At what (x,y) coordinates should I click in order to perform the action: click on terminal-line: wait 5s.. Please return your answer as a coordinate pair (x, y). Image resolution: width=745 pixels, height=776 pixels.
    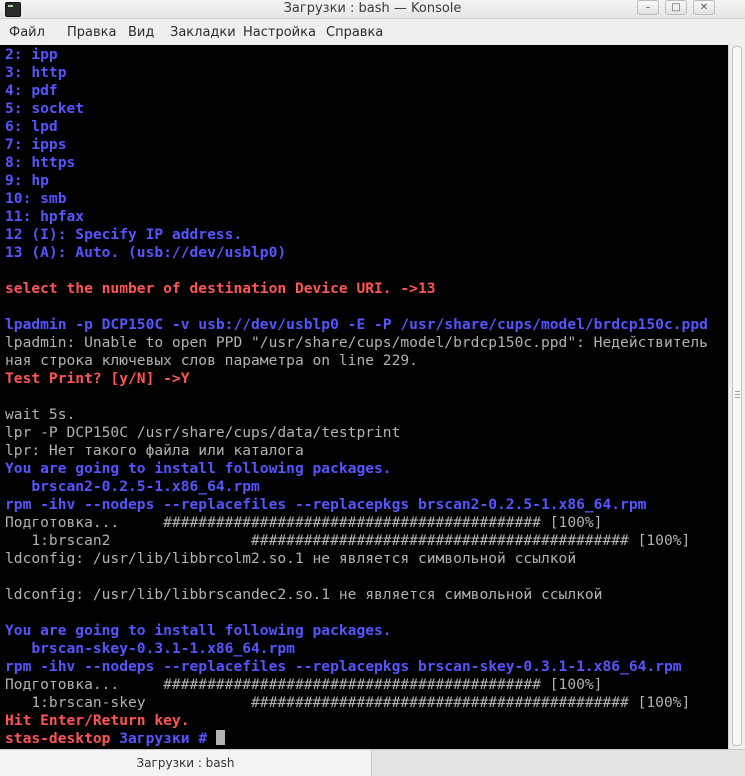
    Looking at the image, I should click on (40, 414).